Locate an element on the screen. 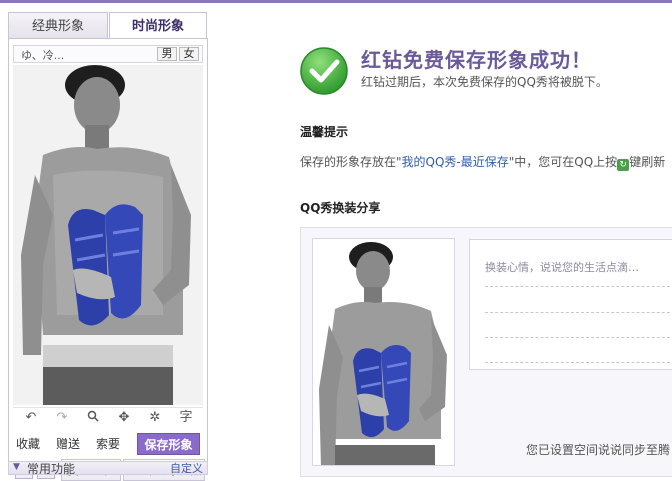 This screenshot has height=481, width=672. collect-button: 收藏 is located at coordinates (28, 444).